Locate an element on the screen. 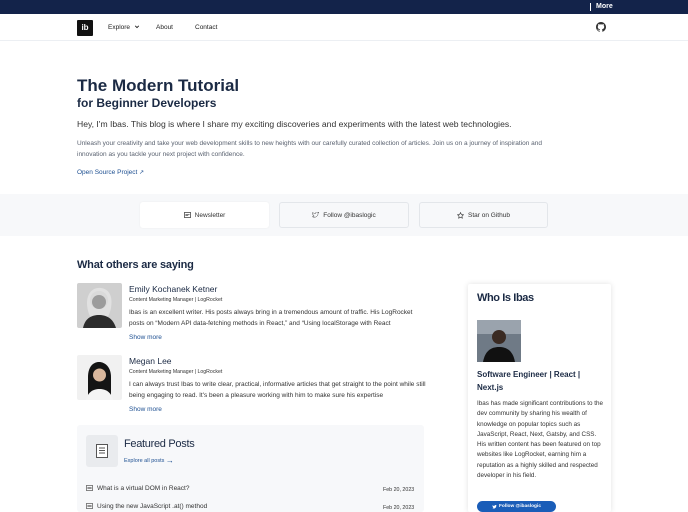 This screenshot has height=512, width=688. open-source-link: Open Source Project ↗ is located at coordinates (110, 172).